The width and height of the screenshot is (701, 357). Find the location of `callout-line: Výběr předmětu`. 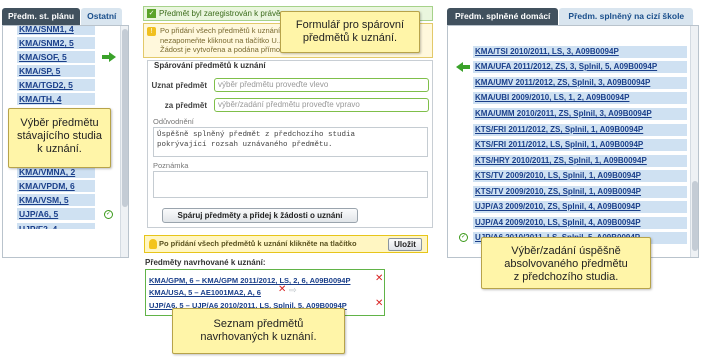

callout-line: Výběr předmětu is located at coordinates (59, 123).